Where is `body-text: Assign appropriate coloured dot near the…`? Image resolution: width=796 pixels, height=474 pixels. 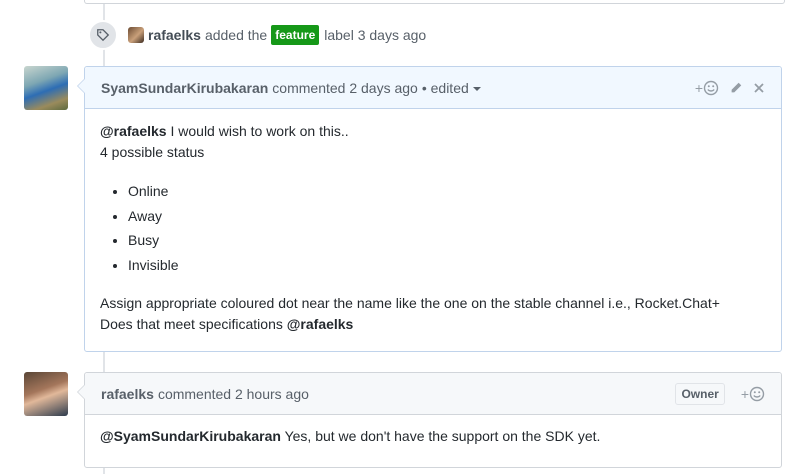
body-text: Assign appropriate coloured dot near the… is located at coordinates (410, 303).